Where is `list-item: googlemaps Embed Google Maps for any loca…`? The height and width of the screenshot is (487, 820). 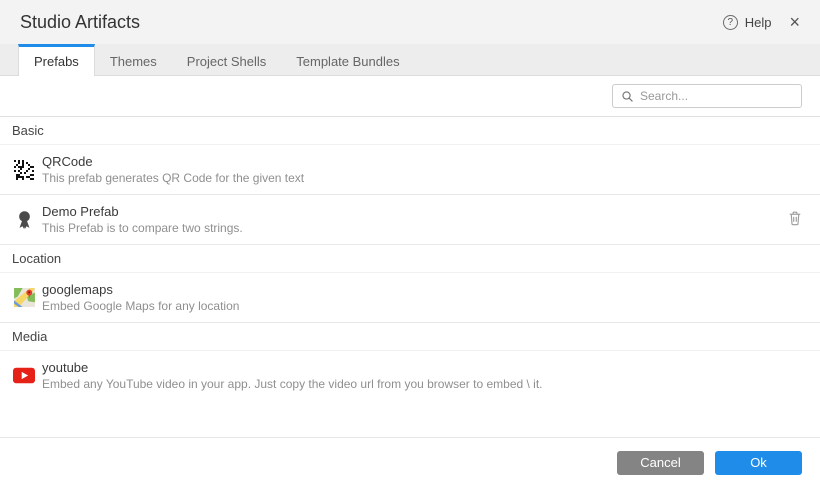 list-item: googlemaps Embed Google Maps for any loca… is located at coordinates (410, 298).